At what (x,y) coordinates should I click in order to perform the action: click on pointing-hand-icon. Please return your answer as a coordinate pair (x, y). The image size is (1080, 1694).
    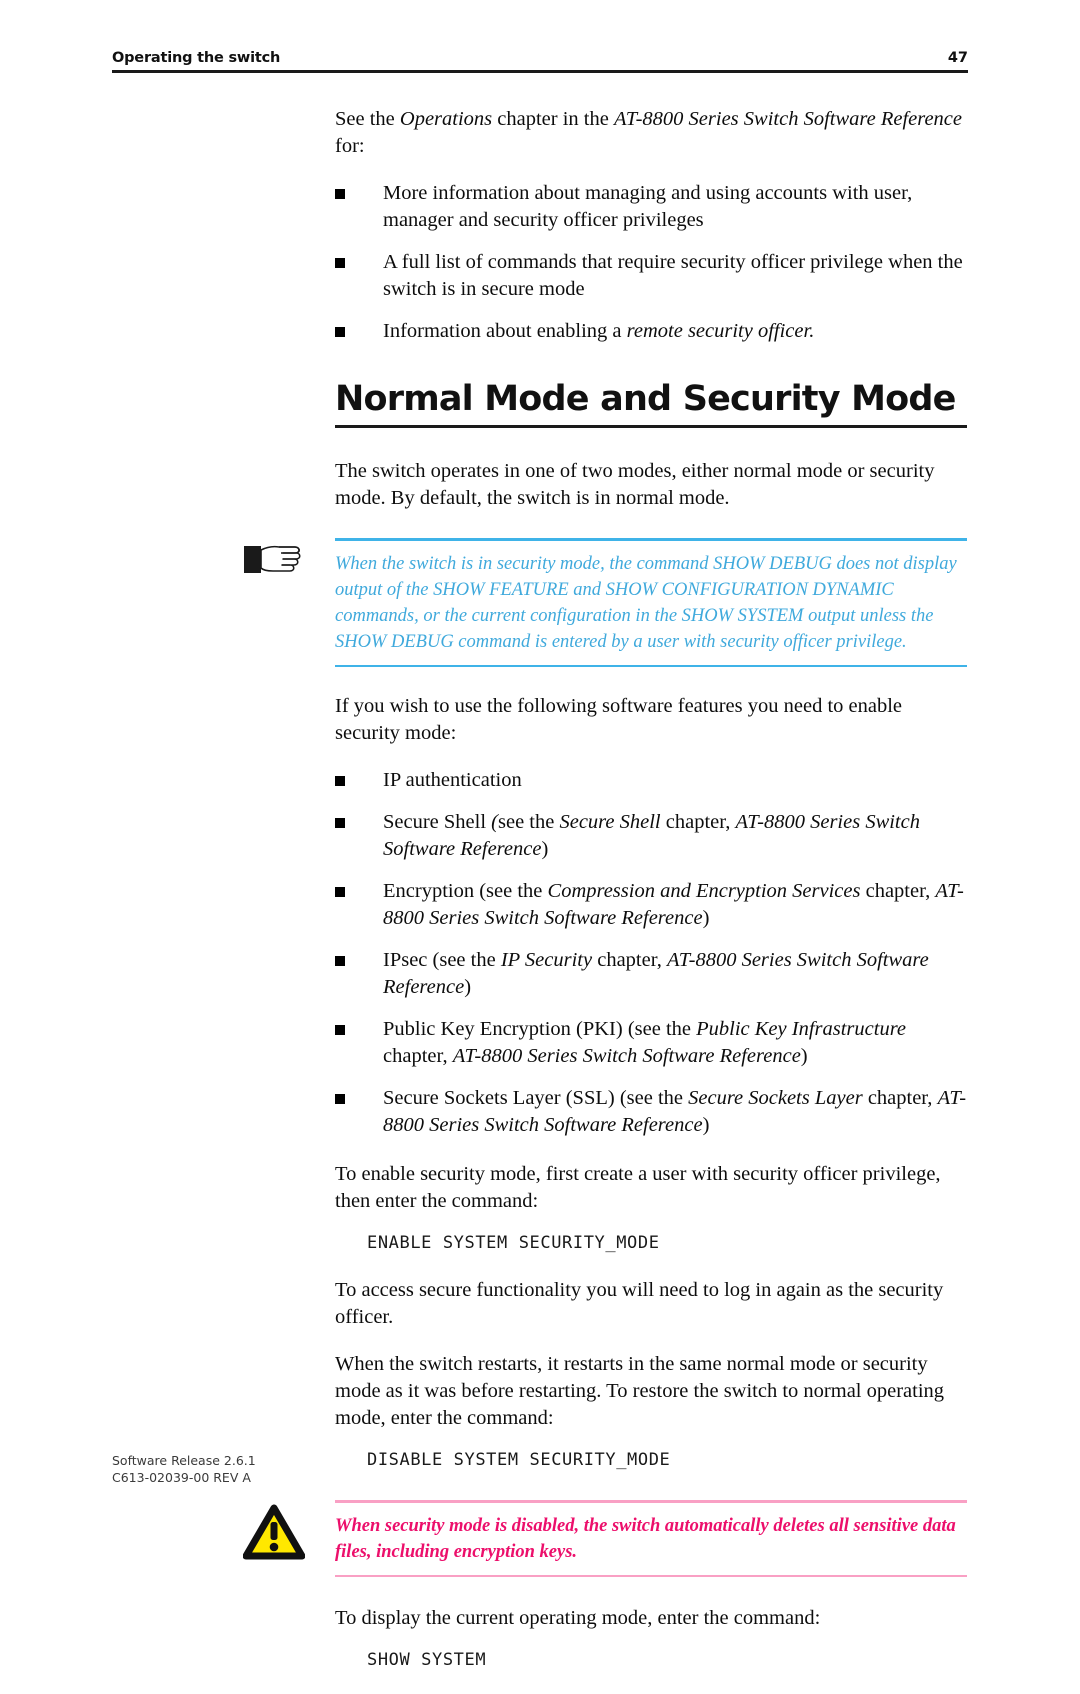
    Looking at the image, I should click on (274, 562).